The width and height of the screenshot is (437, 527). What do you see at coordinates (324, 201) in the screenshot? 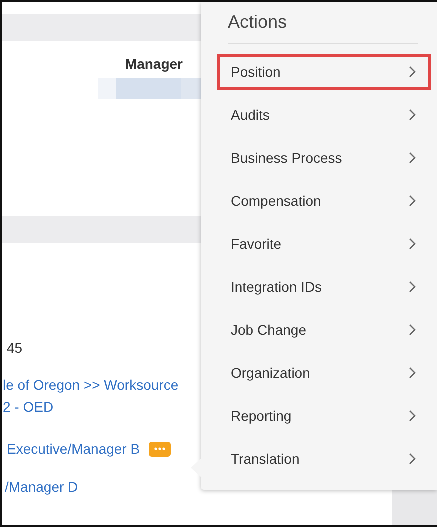
I see `menu-item: Compensation` at bounding box center [324, 201].